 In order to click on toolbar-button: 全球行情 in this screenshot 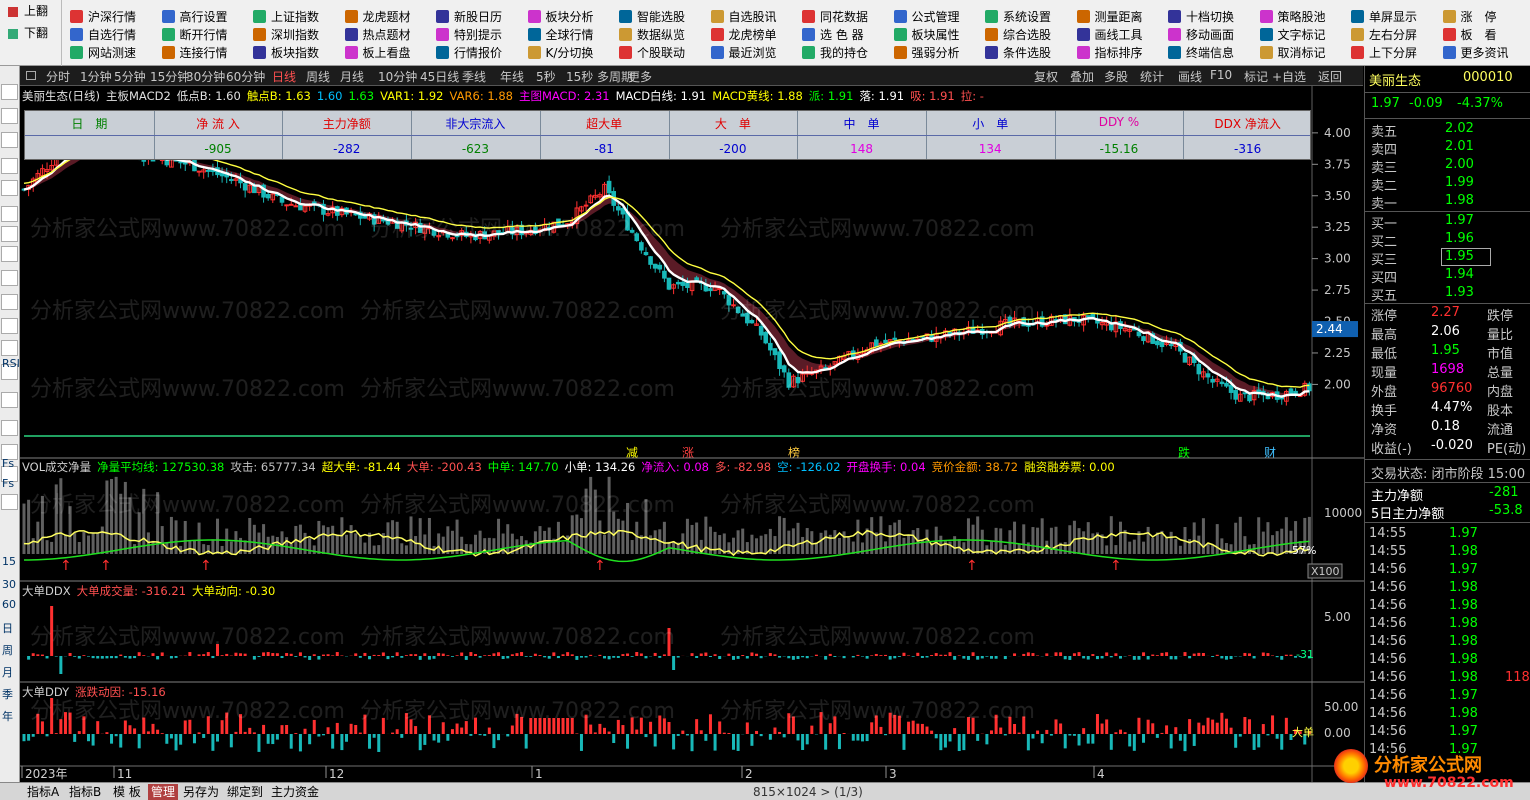, I will do `click(573, 35)`.